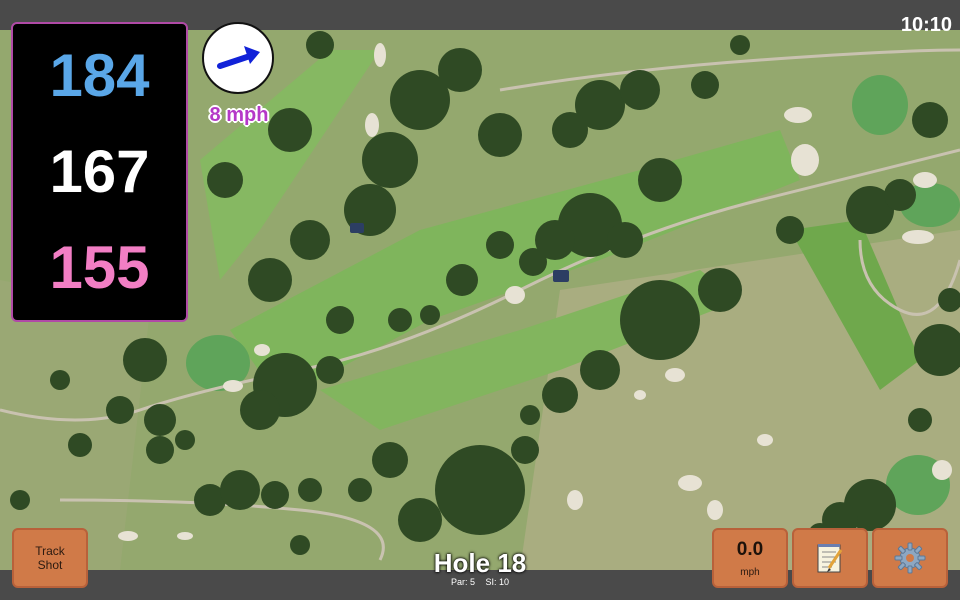 This screenshot has height=600, width=960. I want to click on wind-arrow-icon, so click(238, 57).